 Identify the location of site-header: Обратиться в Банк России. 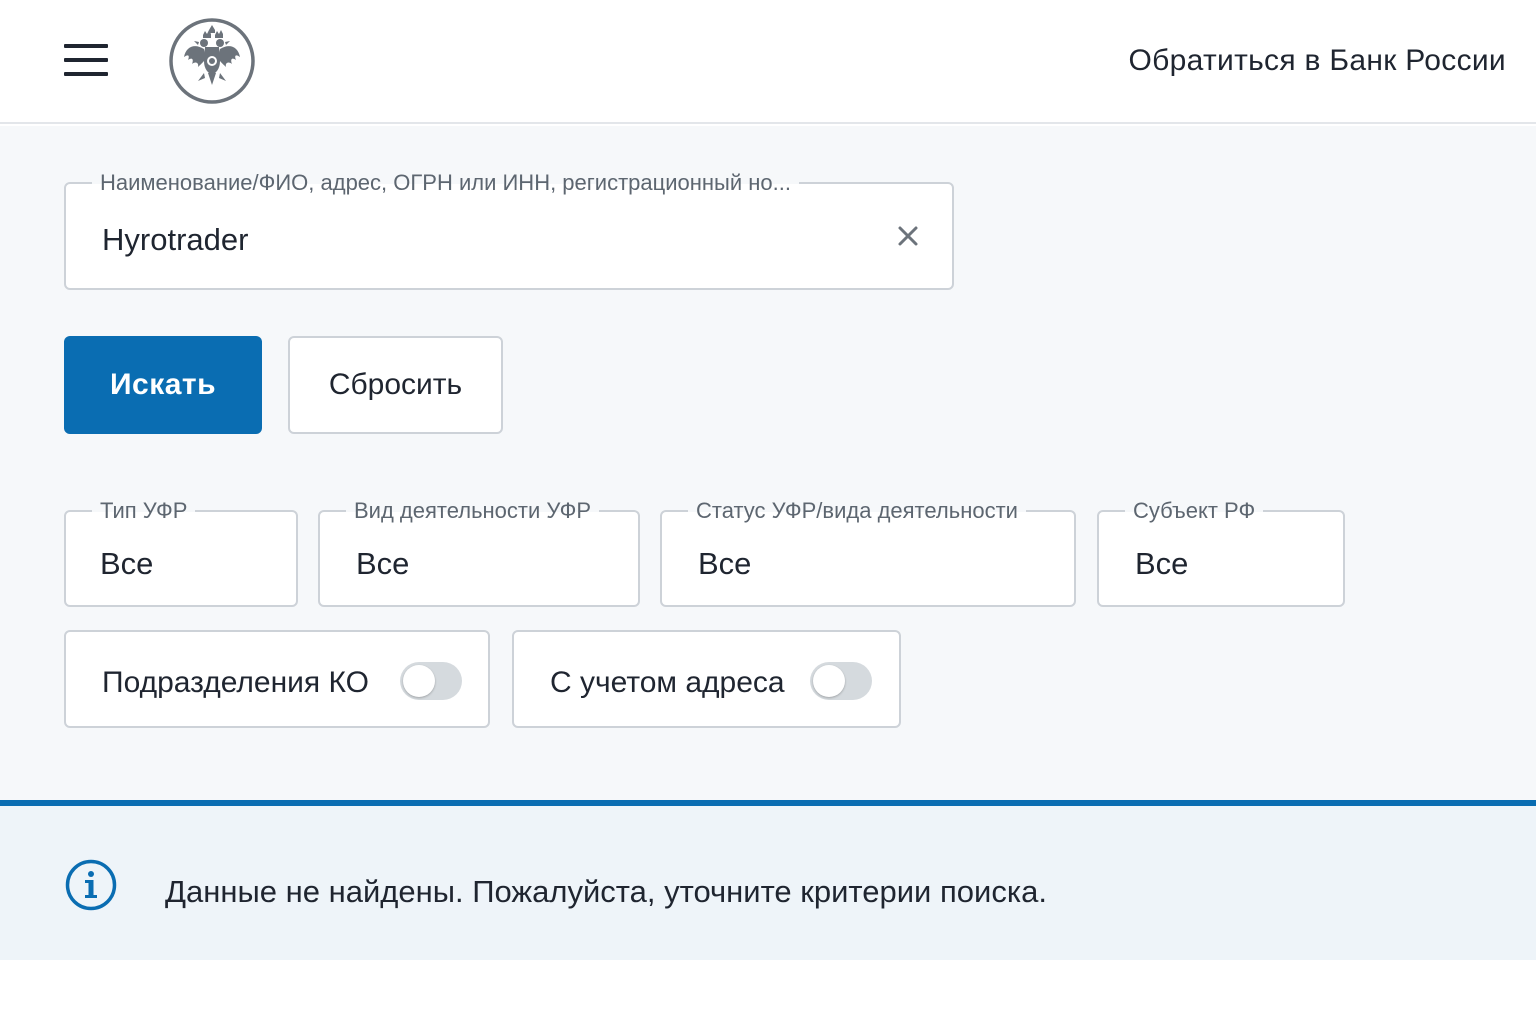
(768, 62).